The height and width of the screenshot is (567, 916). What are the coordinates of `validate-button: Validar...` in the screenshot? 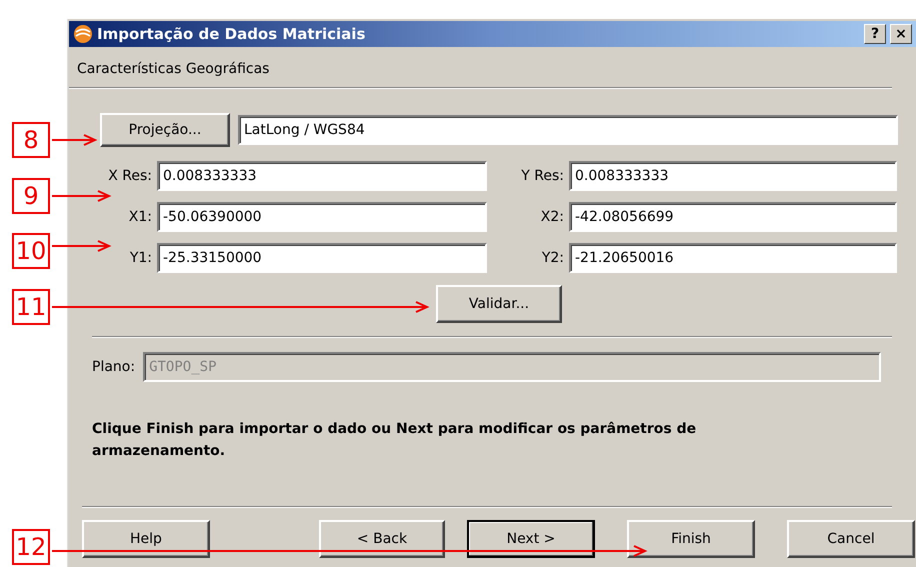 It's located at (499, 304).